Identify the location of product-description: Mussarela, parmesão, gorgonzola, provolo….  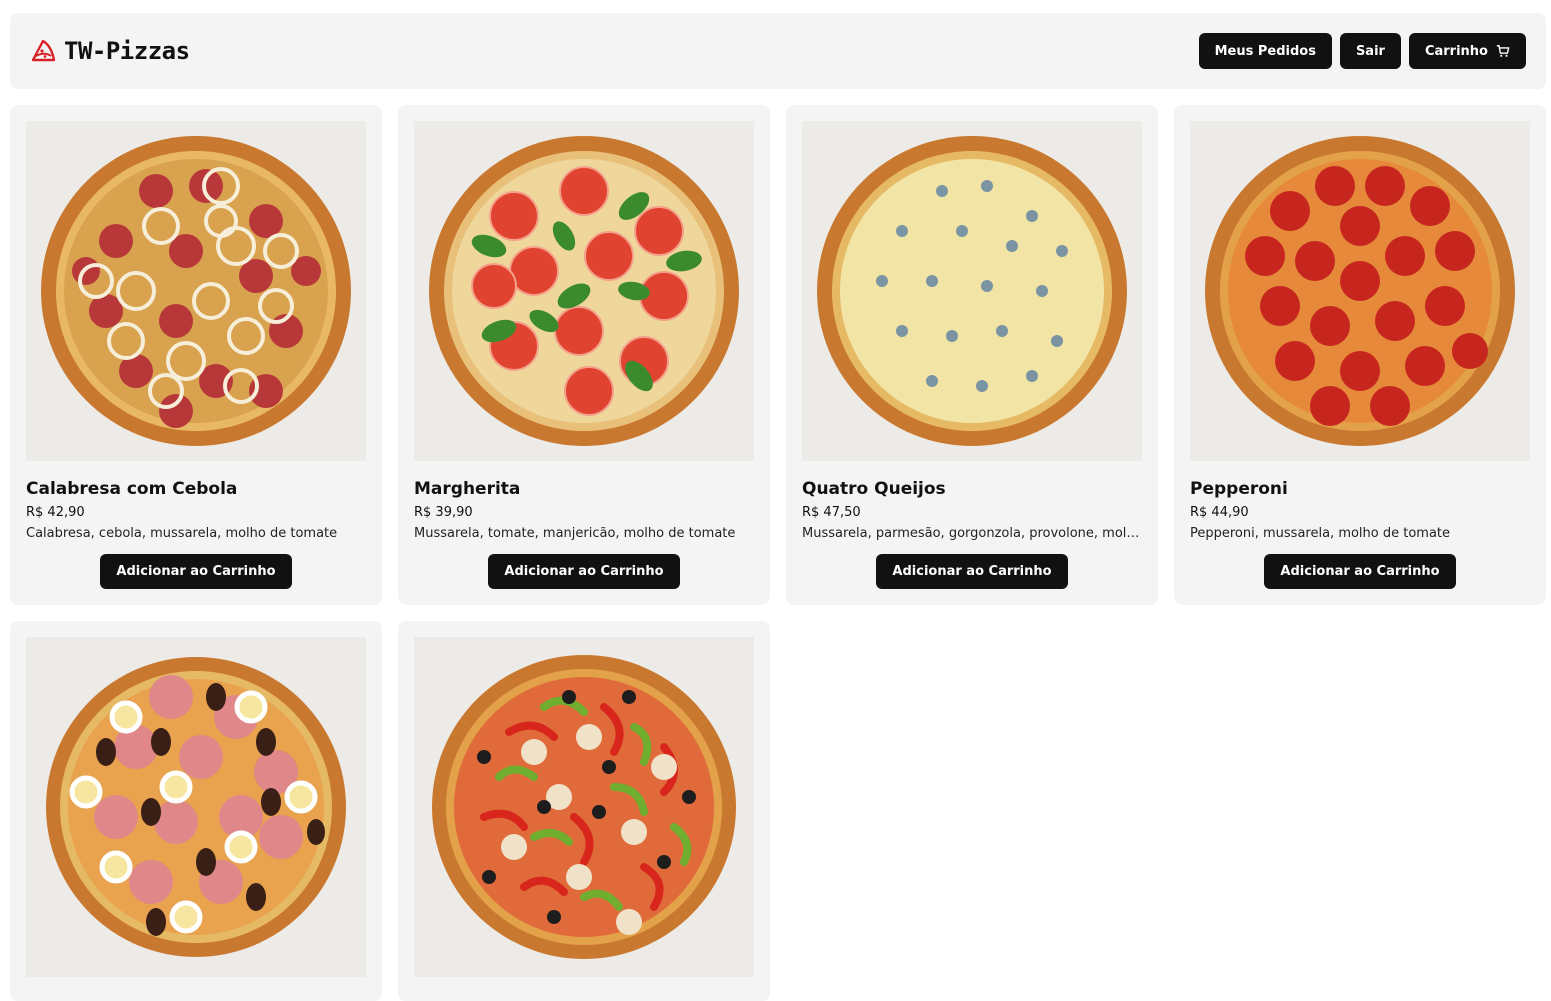
(972, 533).